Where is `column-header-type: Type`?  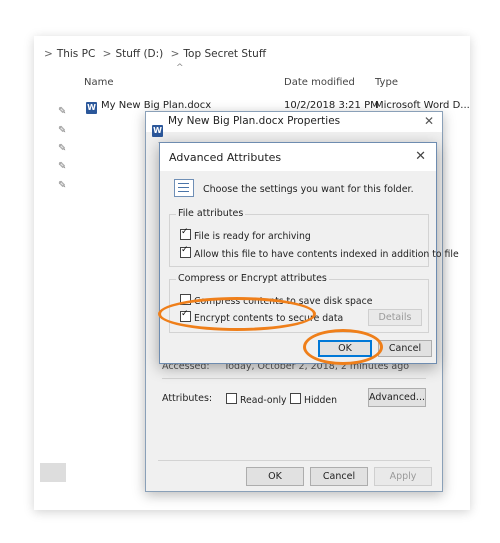 column-header-type: Type is located at coordinates (386, 82).